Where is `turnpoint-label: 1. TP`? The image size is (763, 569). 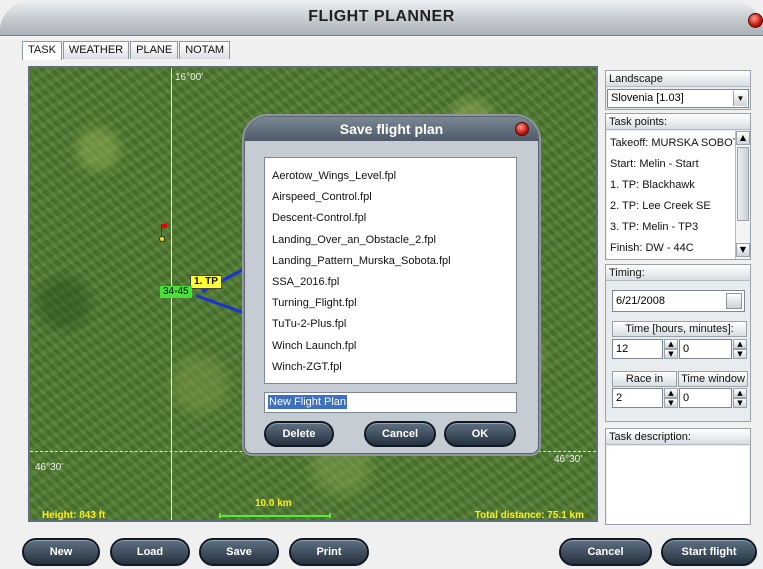 turnpoint-label: 1. TP is located at coordinates (206, 282).